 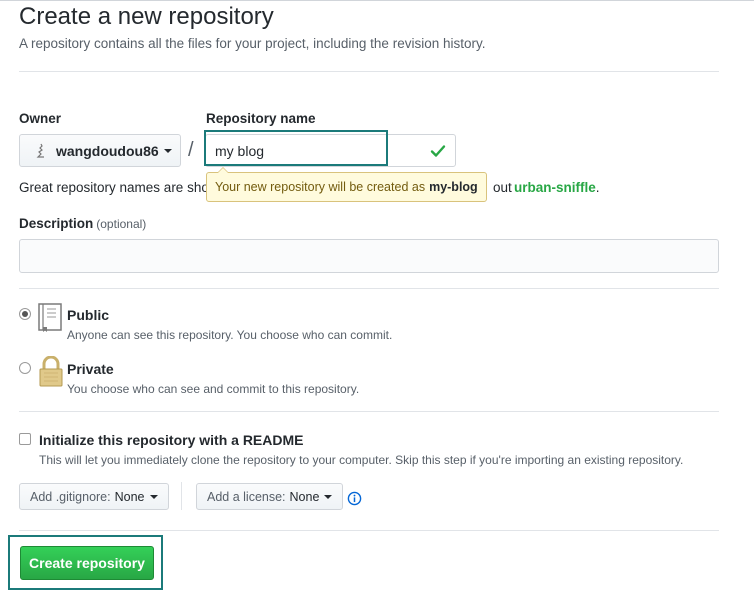 What do you see at coordinates (246, 496) in the screenshot?
I see `license-label: Add a license:` at bounding box center [246, 496].